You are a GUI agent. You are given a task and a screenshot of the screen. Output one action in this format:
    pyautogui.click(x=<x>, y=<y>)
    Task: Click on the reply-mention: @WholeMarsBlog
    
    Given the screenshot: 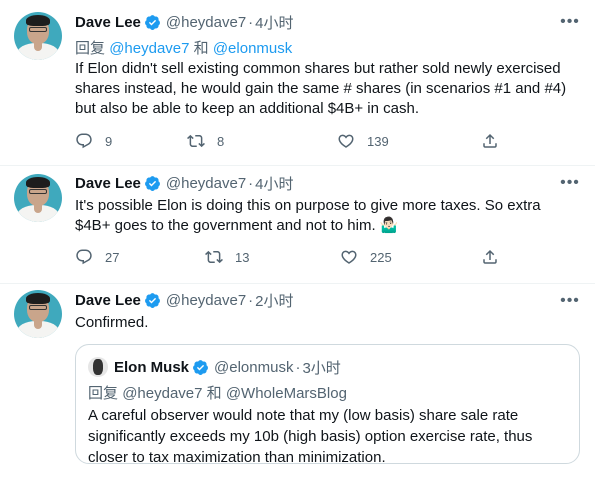 What is the action you would take?
    pyautogui.click(x=286, y=393)
    